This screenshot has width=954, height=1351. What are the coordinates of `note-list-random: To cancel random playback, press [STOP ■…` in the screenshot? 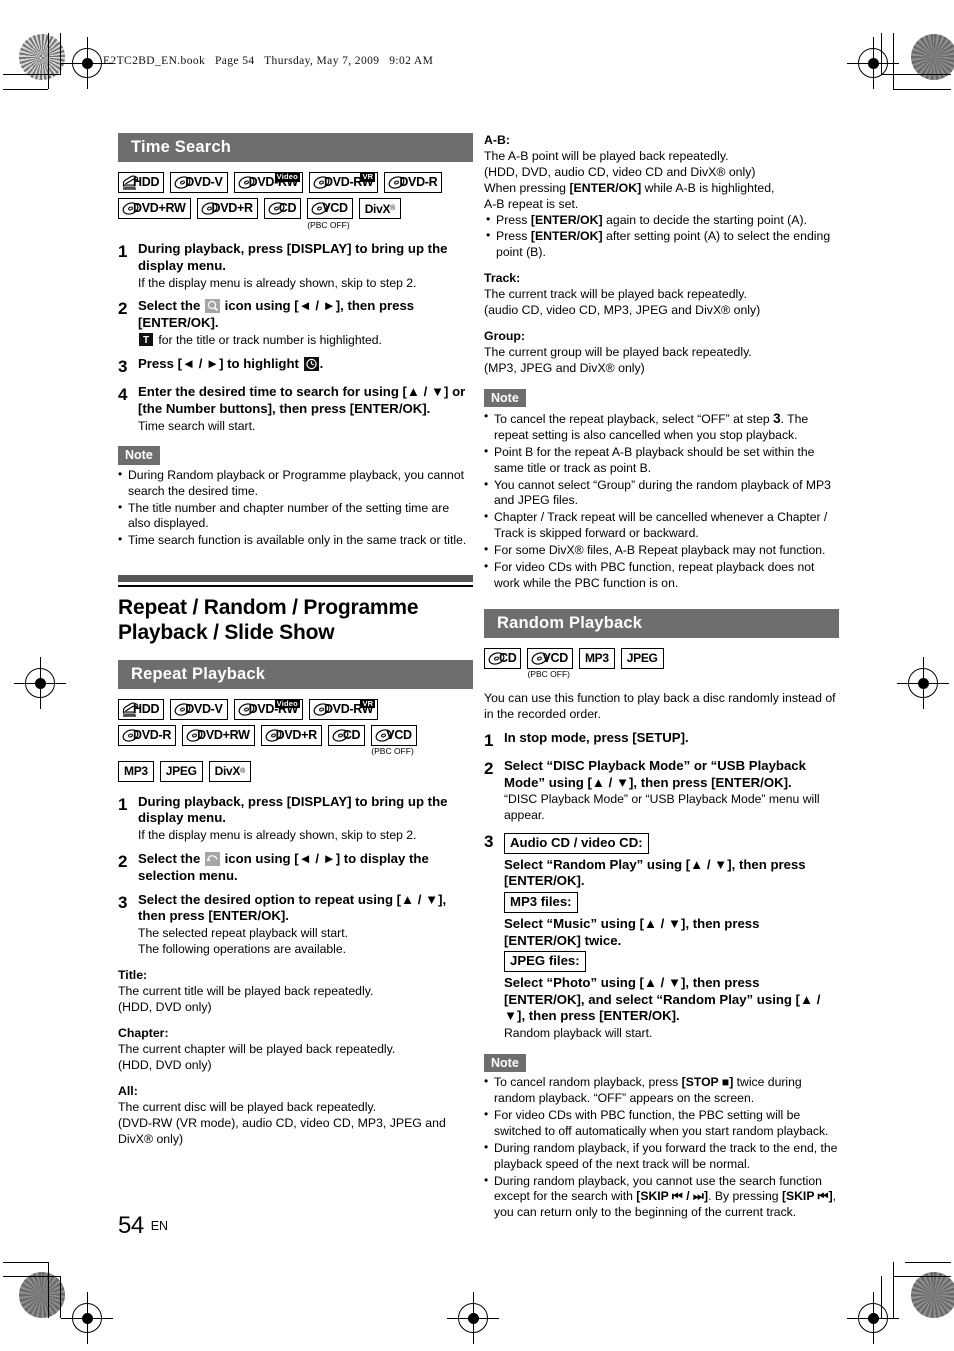 It's located at (661, 1148).